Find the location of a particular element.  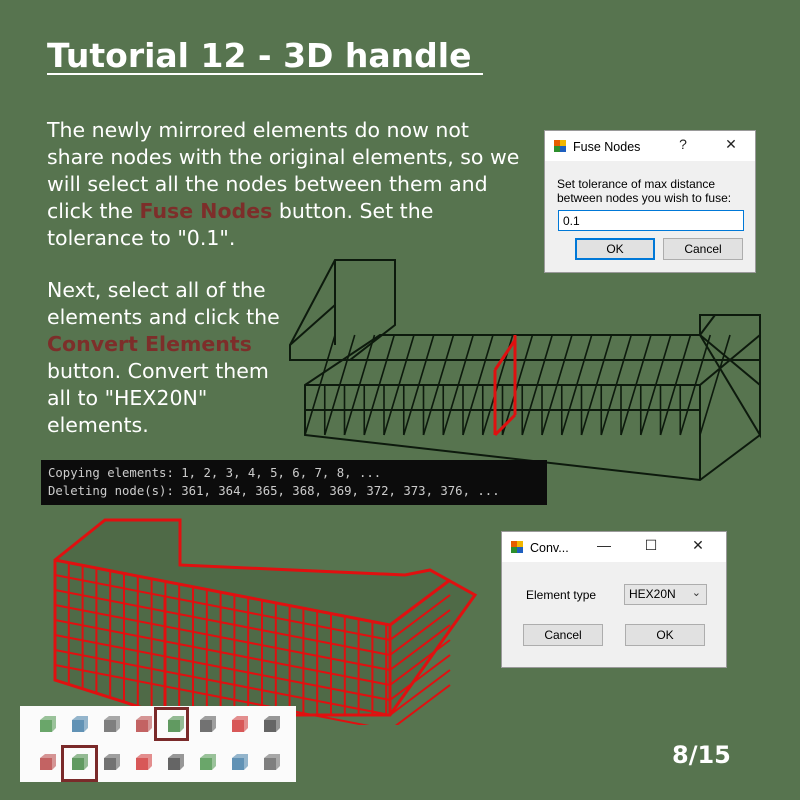

line-icon is located at coordinates (239, 725).